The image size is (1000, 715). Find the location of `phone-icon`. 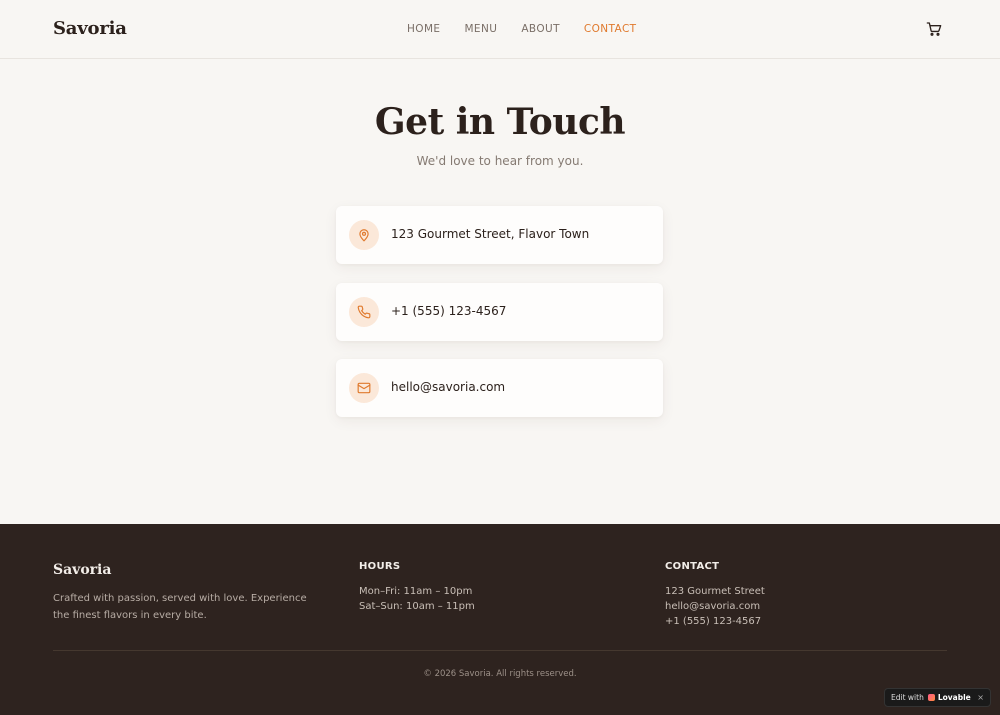

phone-icon is located at coordinates (364, 312).